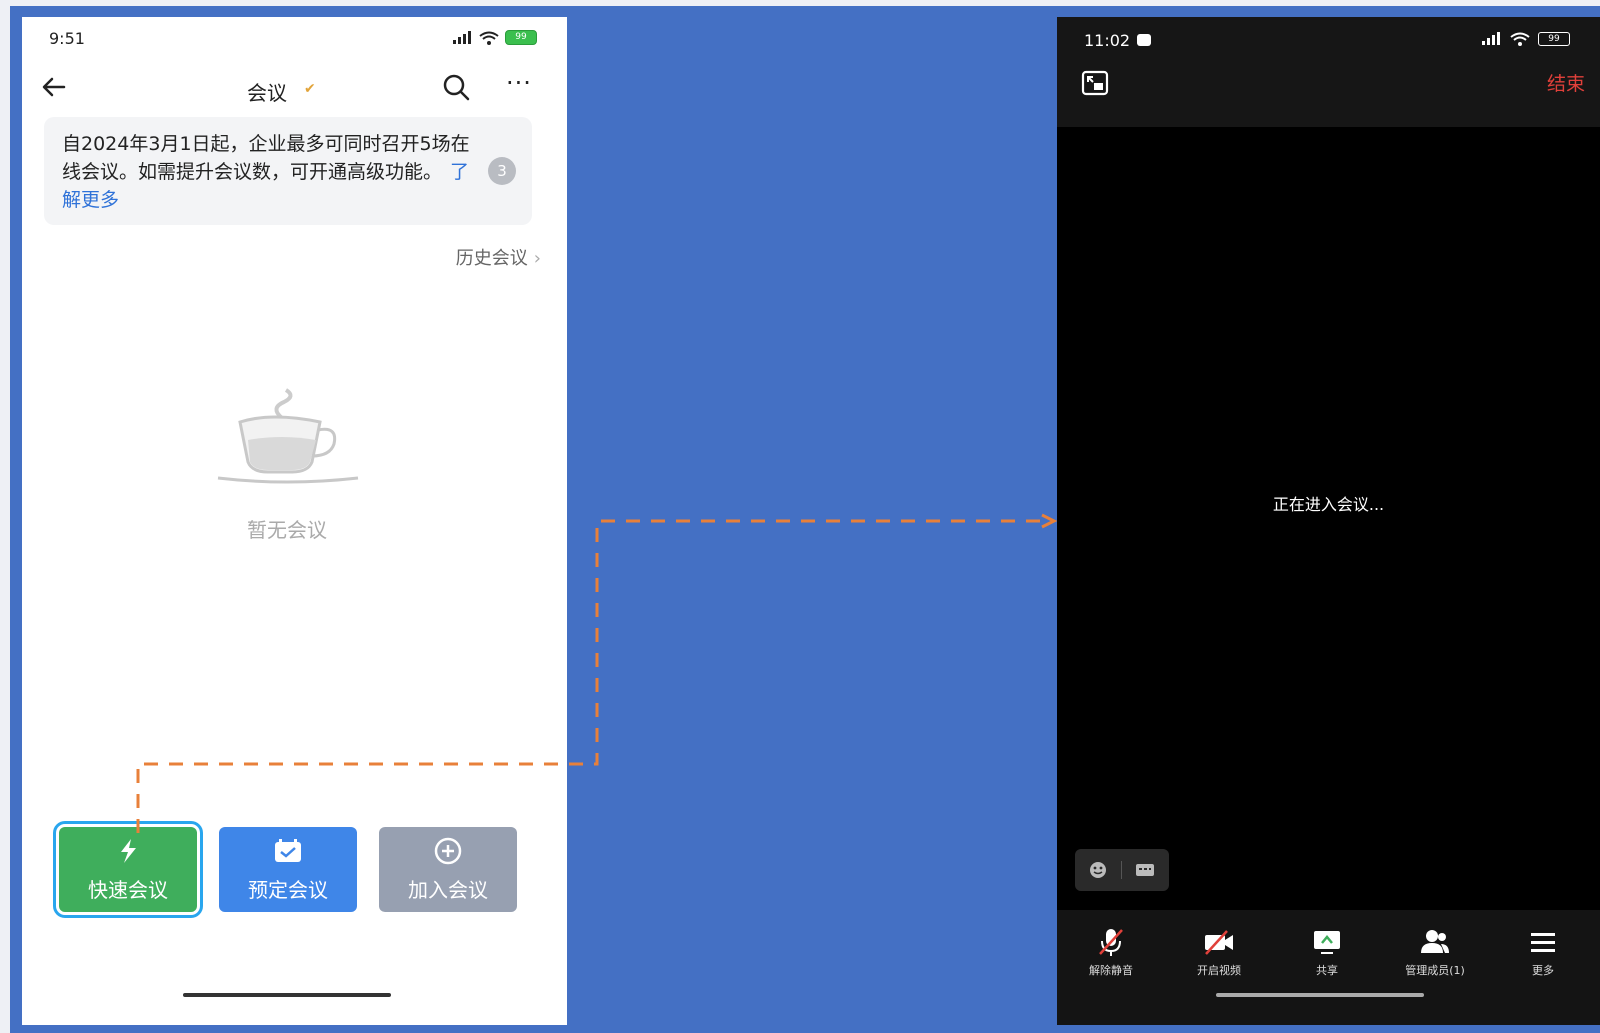 The image size is (1600, 1033). What do you see at coordinates (294, 90) in the screenshot?
I see `nav-bar: 会议 ✔ ···` at bounding box center [294, 90].